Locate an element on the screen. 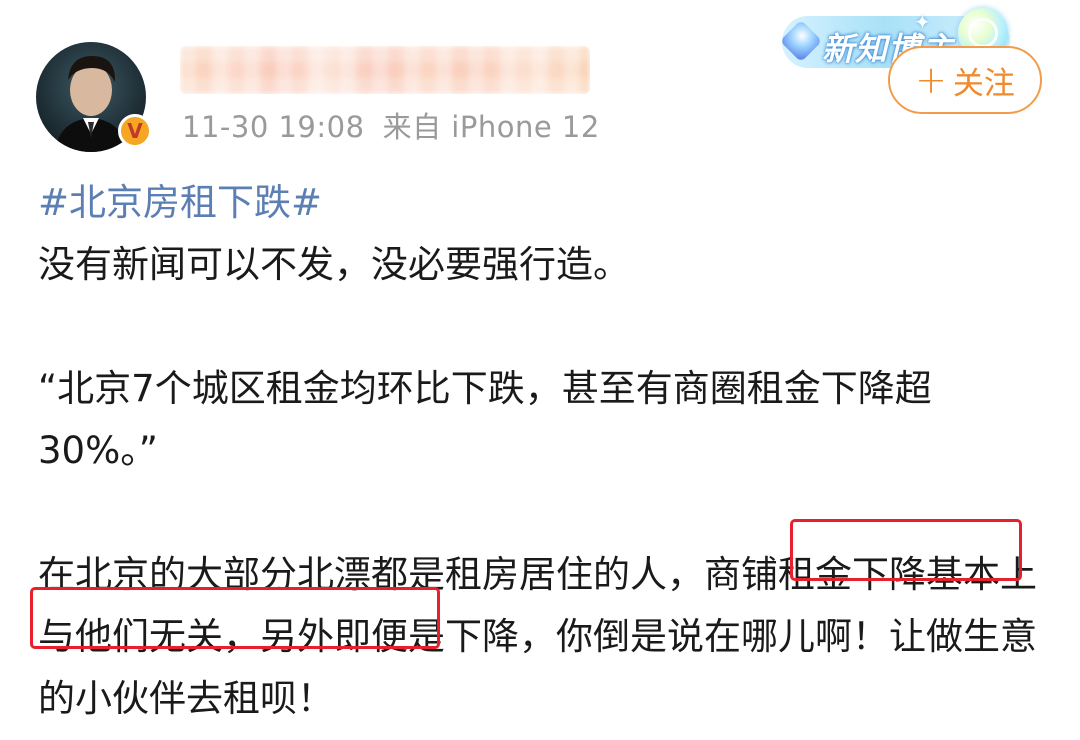  username-blur is located at coordinates (385, 70).